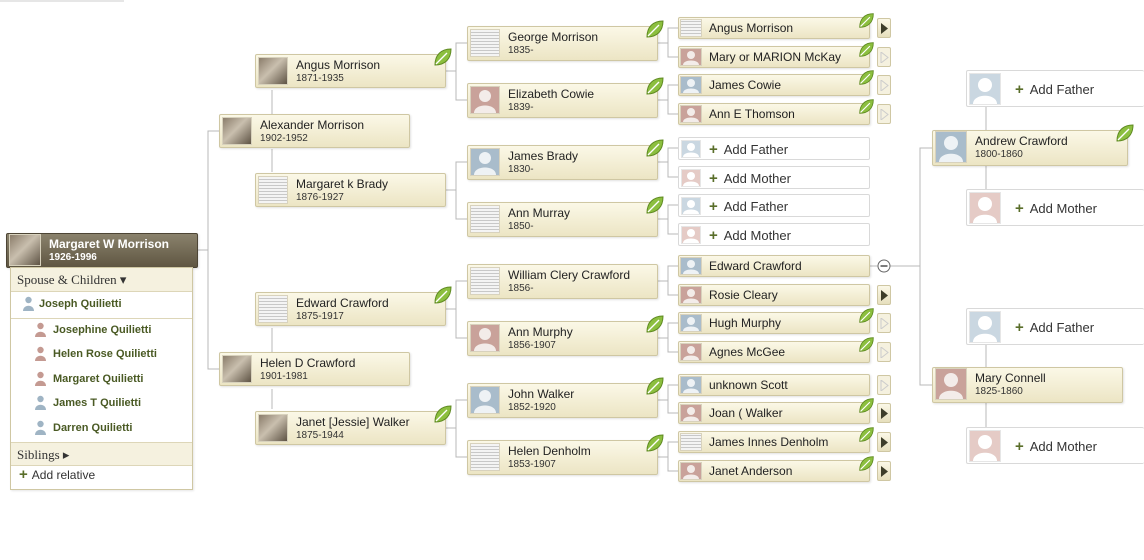 The width and height of the screenshot is (1144, 560). I want to click on grandparent-card: Janet [Jessie] Walker 1875-1944, so click(353, 425).